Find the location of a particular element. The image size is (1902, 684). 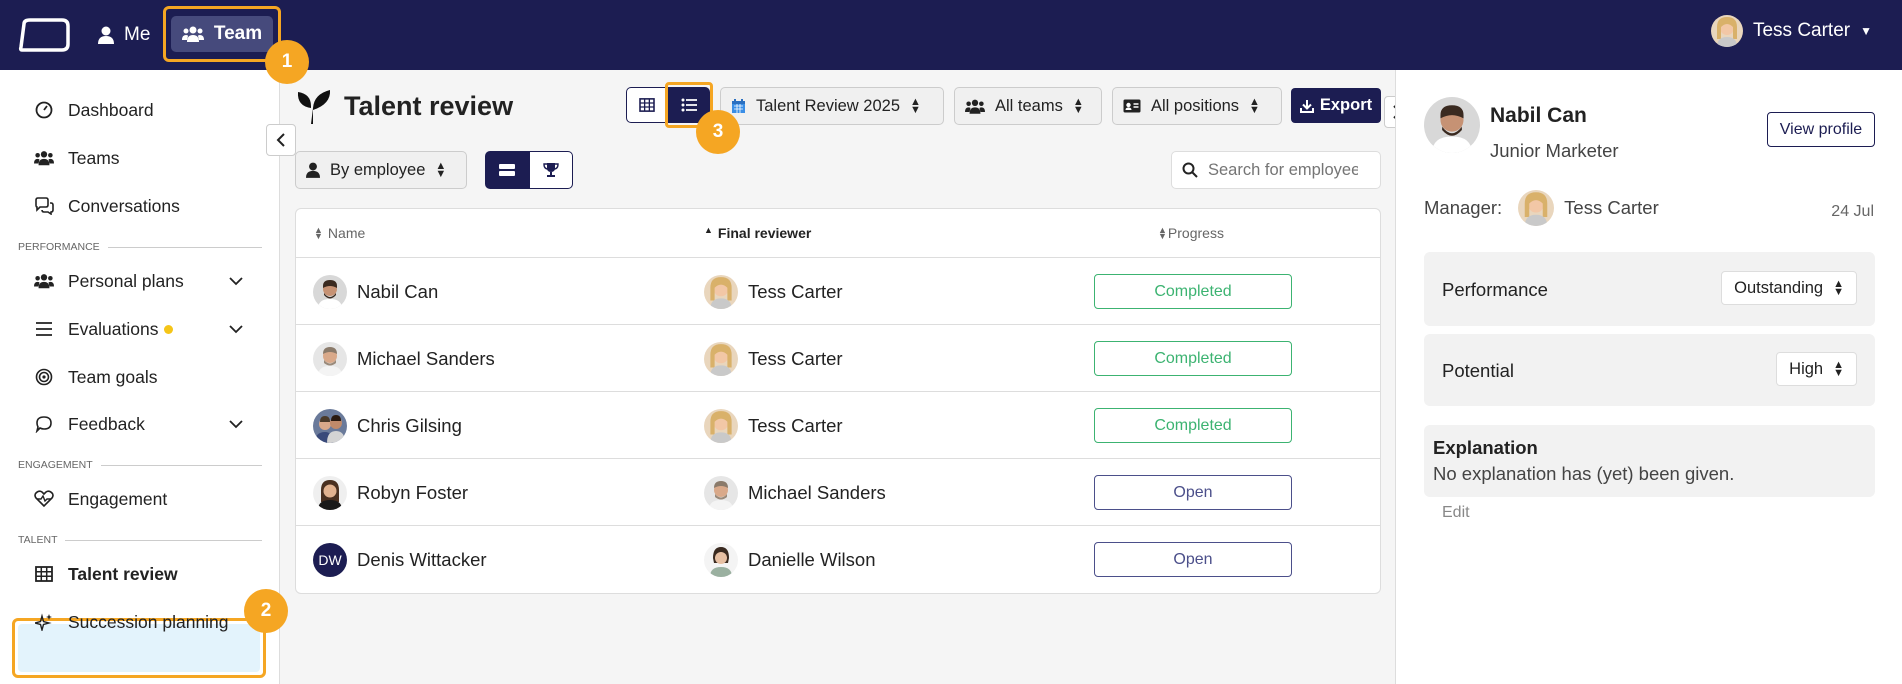

table-row: Michael Sanders Tess Carter Completed is located at coordinates (838, 357).